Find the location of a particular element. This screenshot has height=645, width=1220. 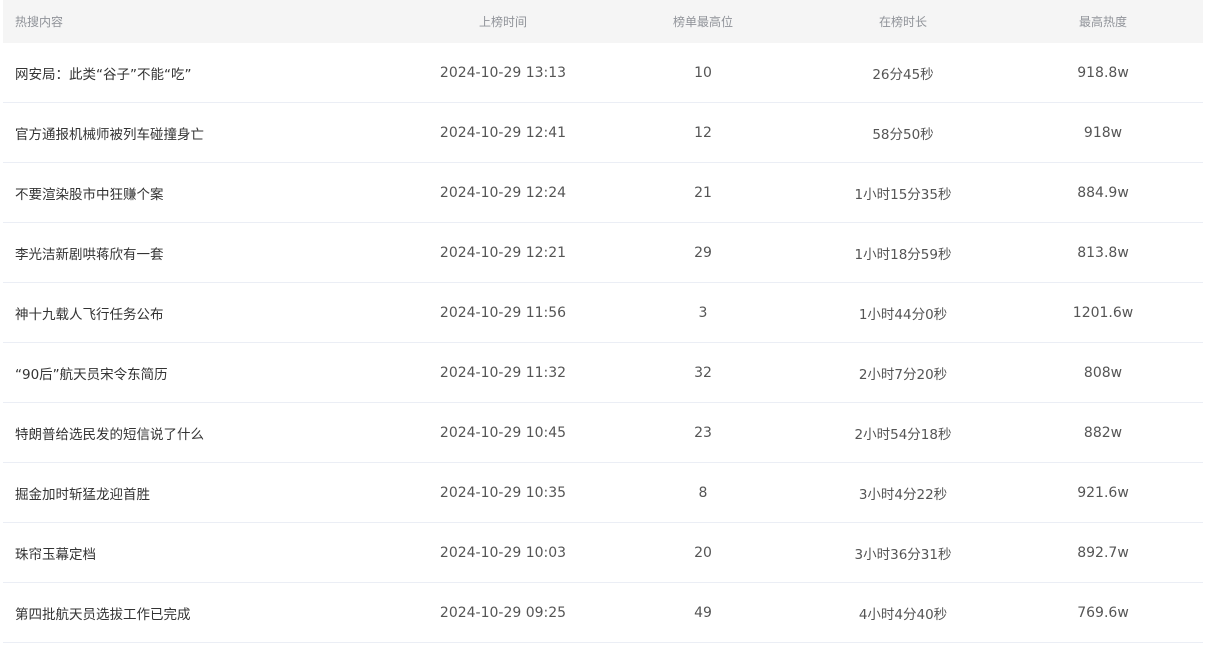

row-duration: 1小时15分35秒 is located at coordinates (903, 194).